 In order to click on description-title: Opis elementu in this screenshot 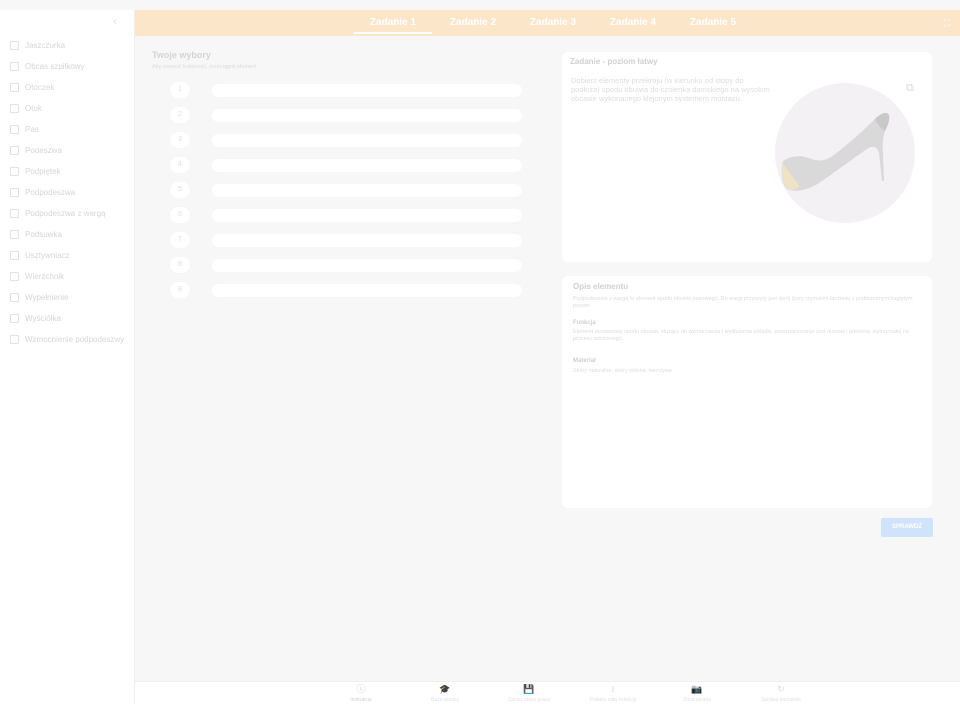, I will do `click(601, 286)`.